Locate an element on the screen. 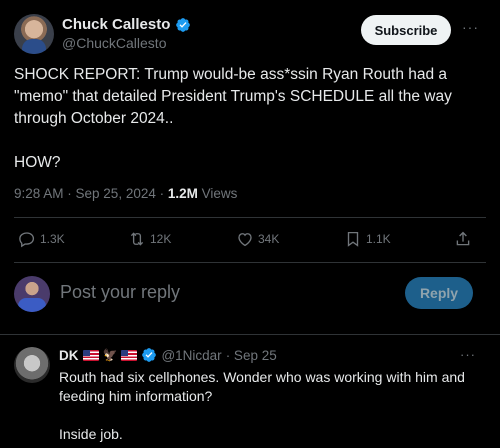  reply-action: 1.3K is located at coordinates (41, 239).